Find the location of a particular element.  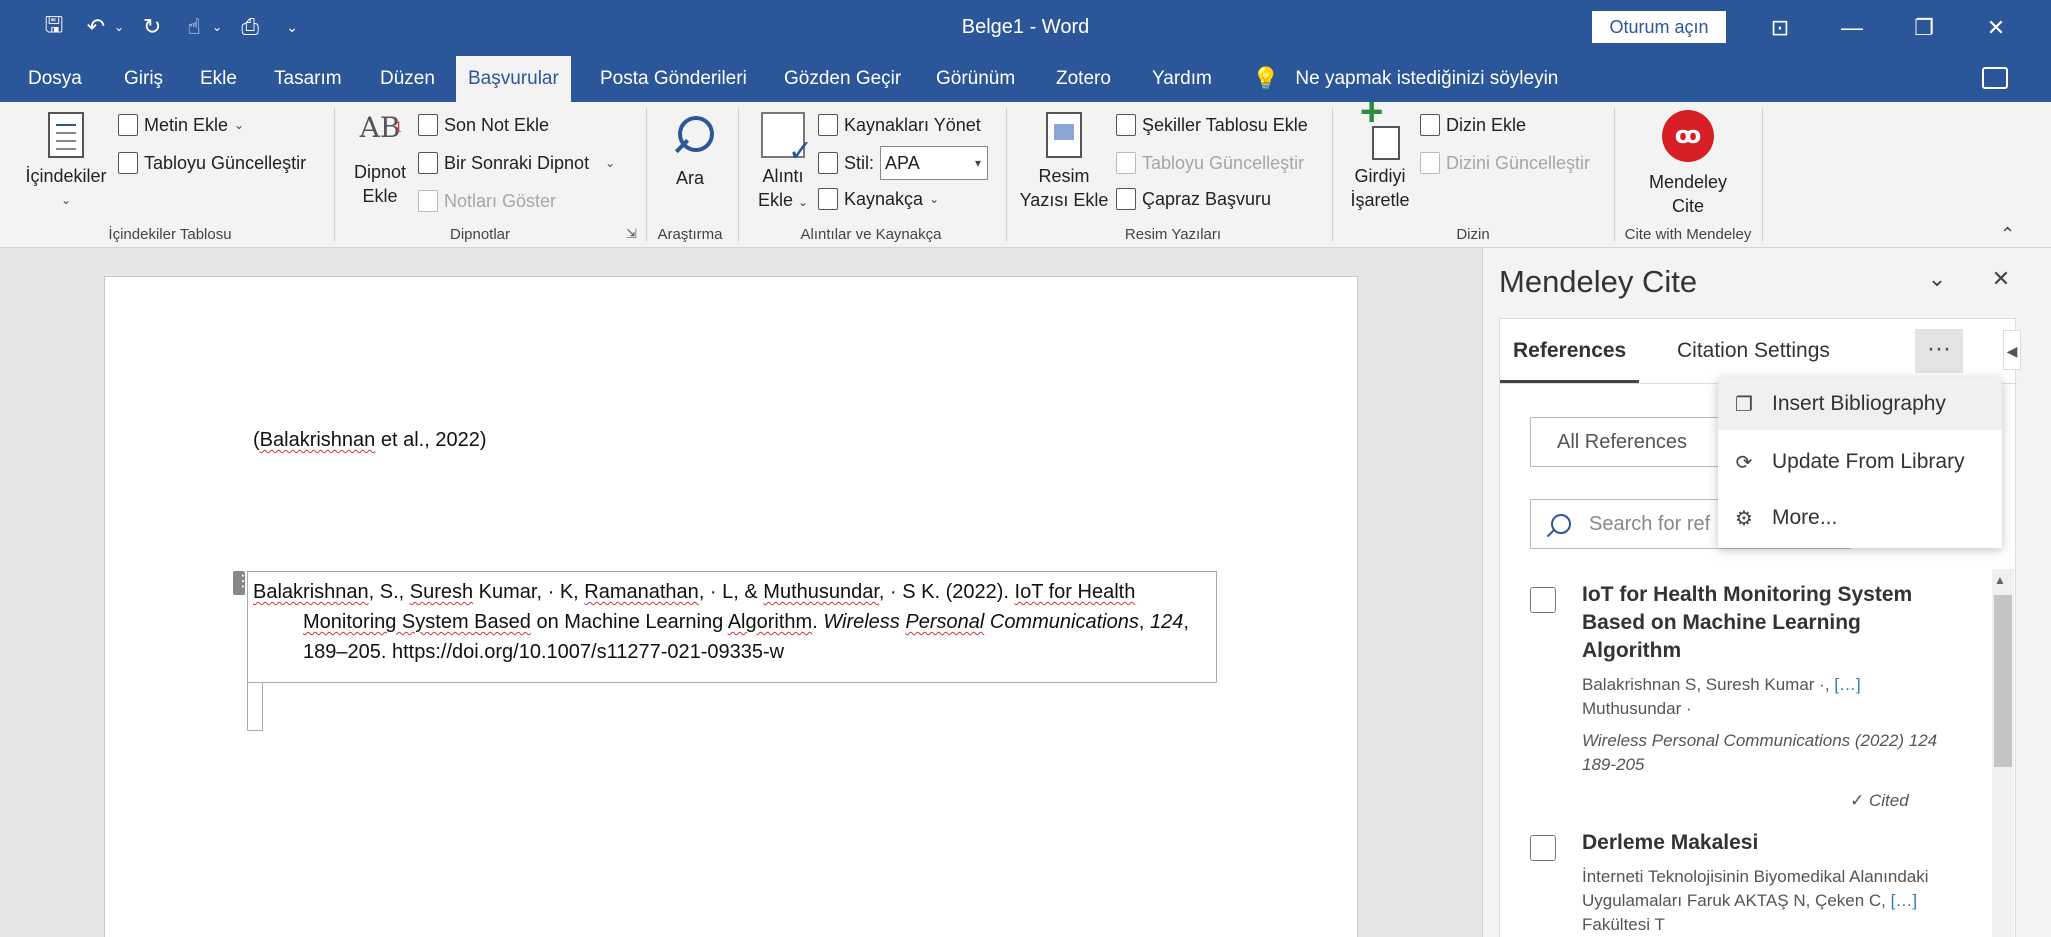

bibliography-handle-icon is located at coordinates (242, 583).